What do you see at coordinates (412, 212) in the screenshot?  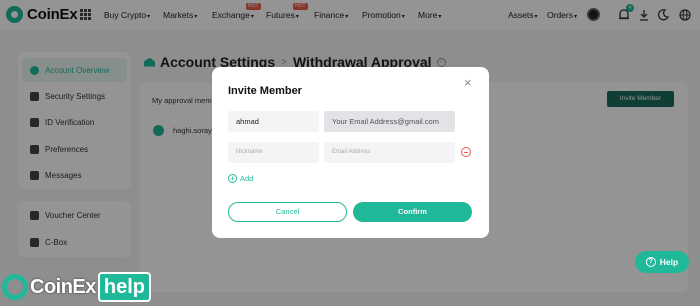 I see `confirm-button: Confirm` at bounding box center [412, 212].